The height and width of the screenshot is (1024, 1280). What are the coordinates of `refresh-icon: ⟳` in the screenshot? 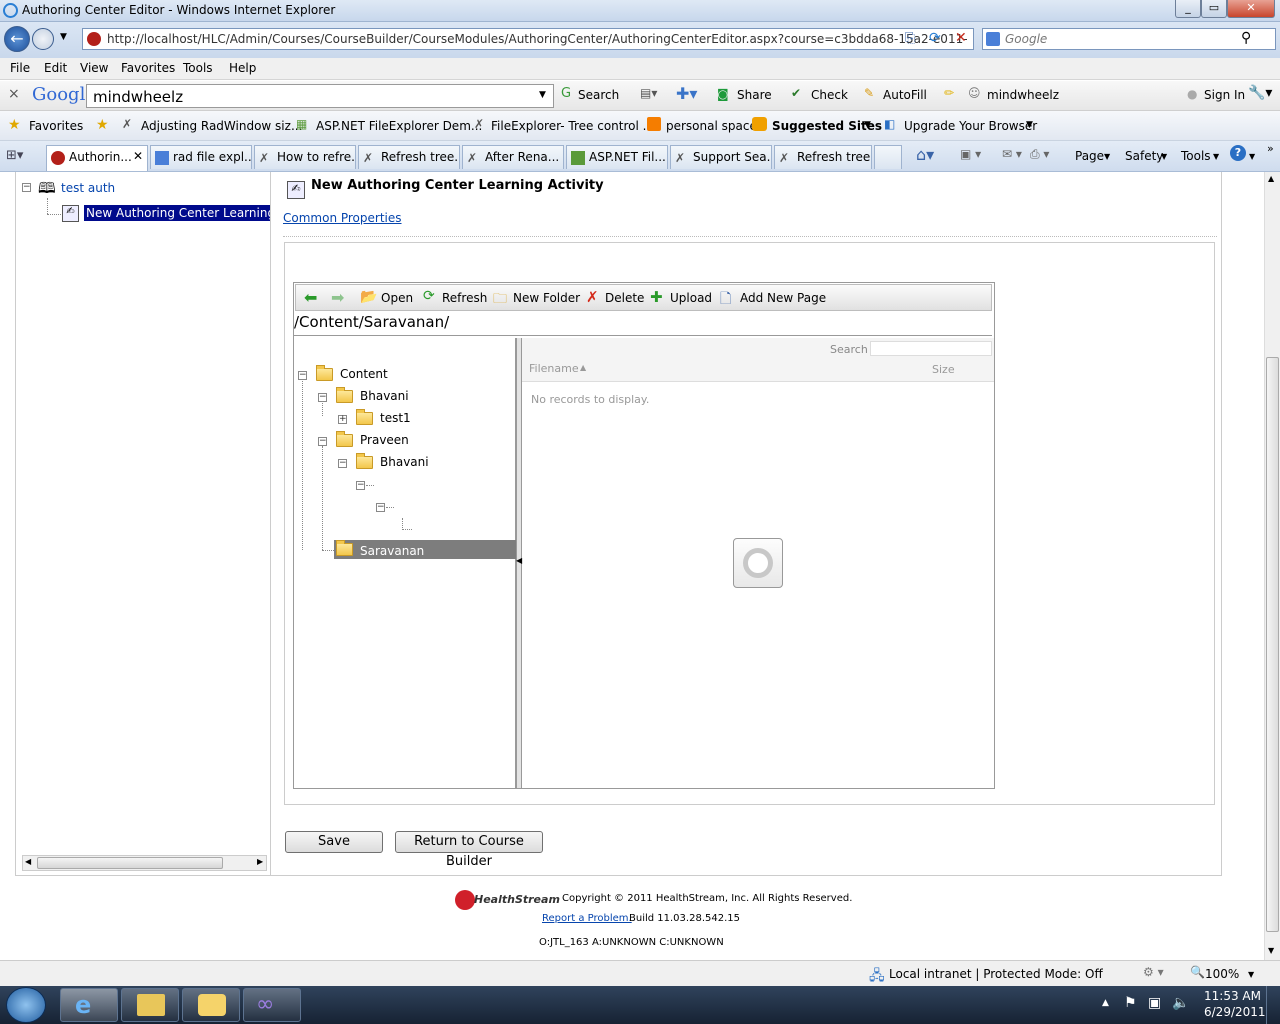 It's located at (935, 38).